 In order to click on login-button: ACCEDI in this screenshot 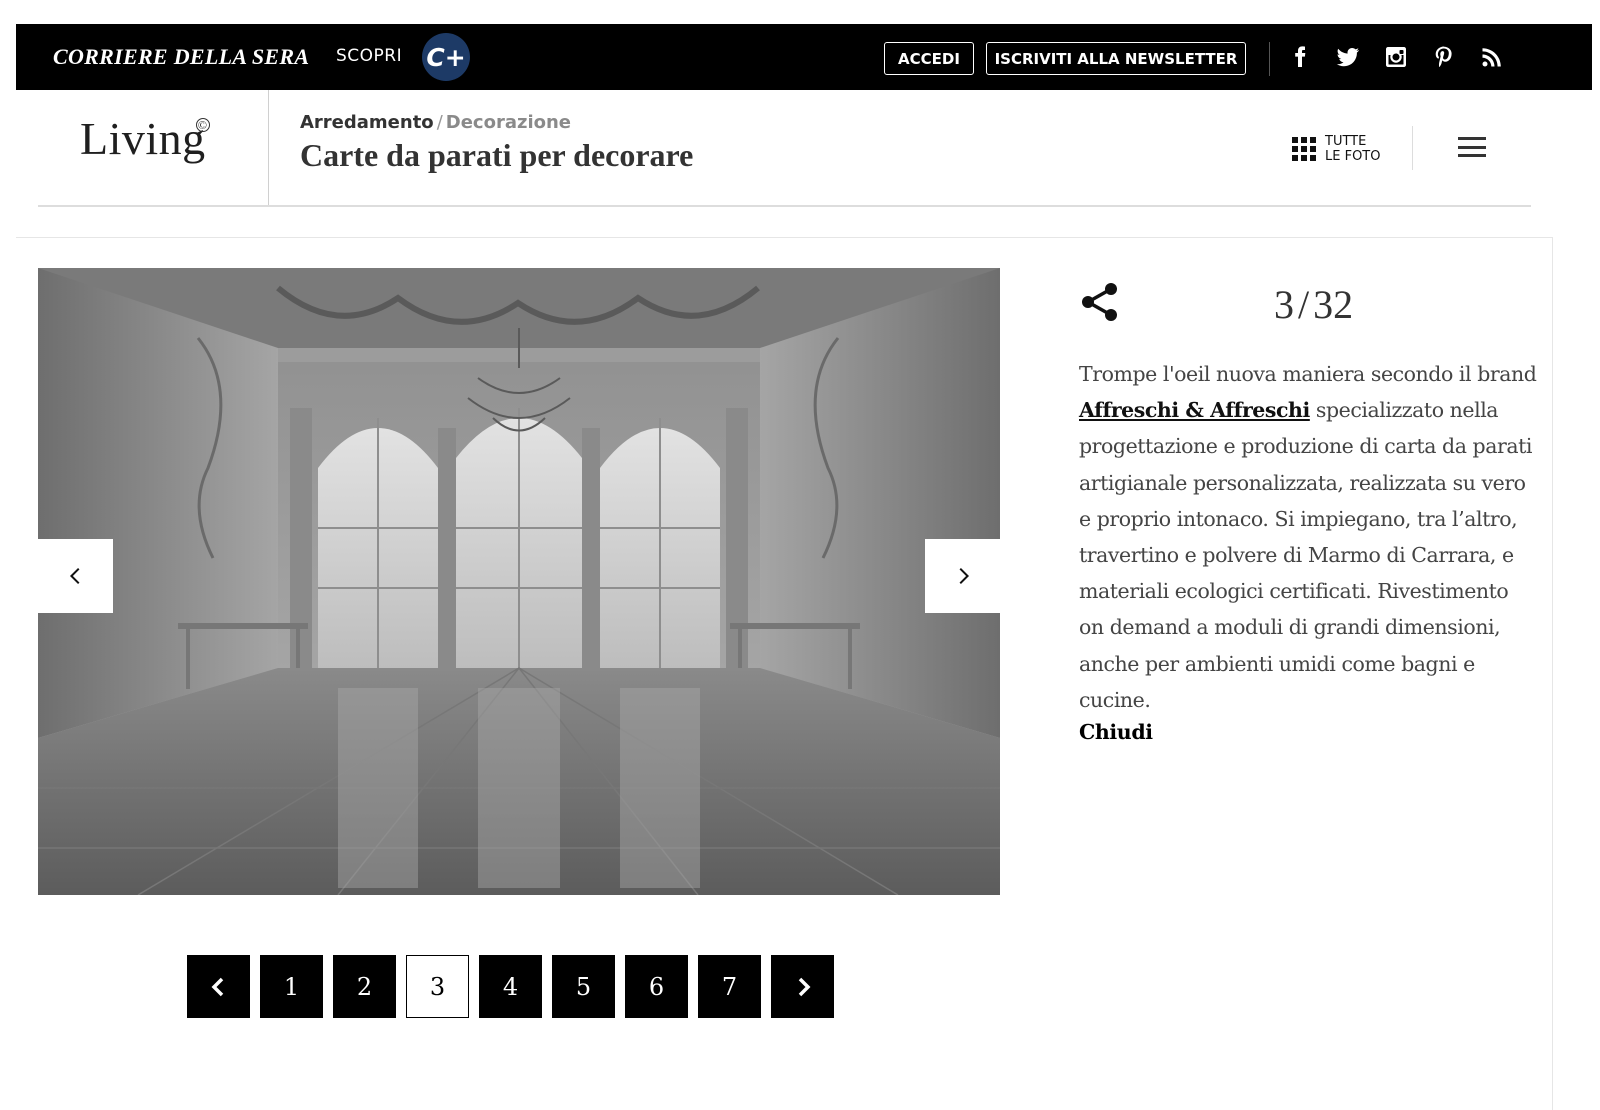, I will do `click(929, 58)`.